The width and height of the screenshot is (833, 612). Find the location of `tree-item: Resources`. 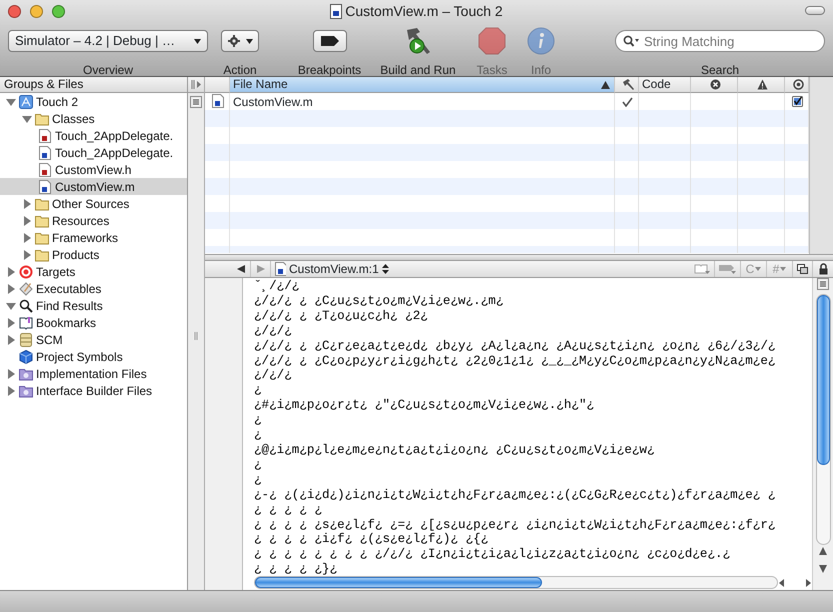

tree-item: Resources is located at coordinates (93, 220).